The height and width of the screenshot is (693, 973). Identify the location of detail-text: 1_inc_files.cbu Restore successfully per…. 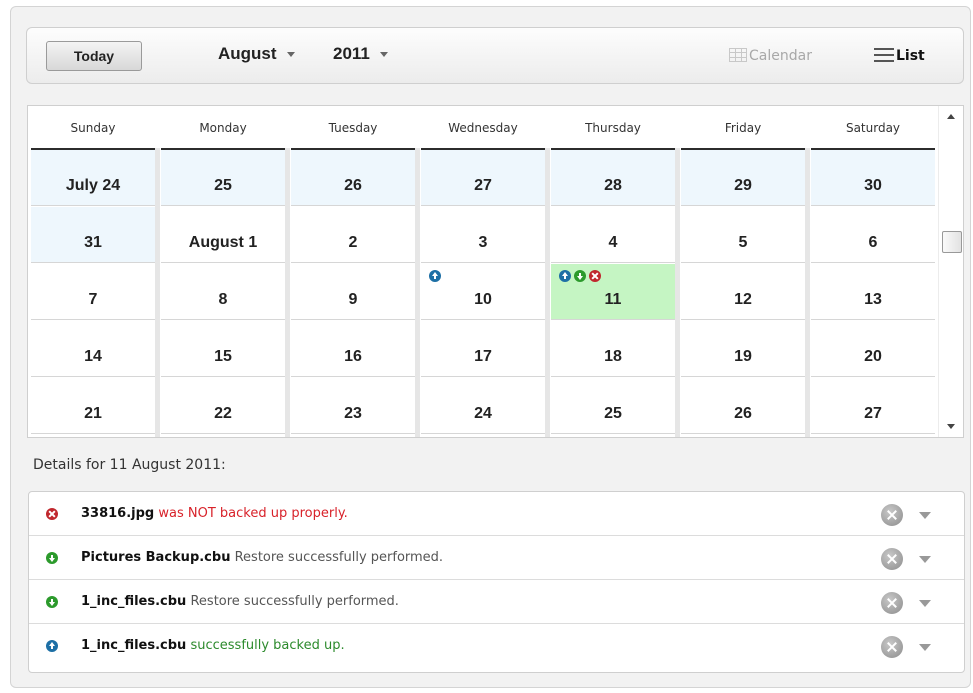
(240, 601).